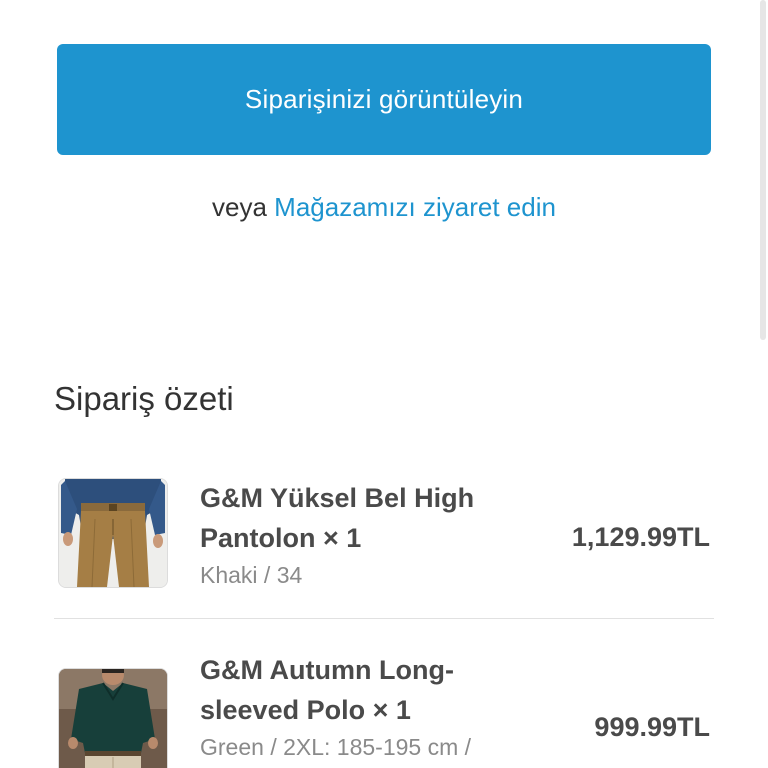 The image size is (768, 768). I want to click on polo-image, so click(113, 718).